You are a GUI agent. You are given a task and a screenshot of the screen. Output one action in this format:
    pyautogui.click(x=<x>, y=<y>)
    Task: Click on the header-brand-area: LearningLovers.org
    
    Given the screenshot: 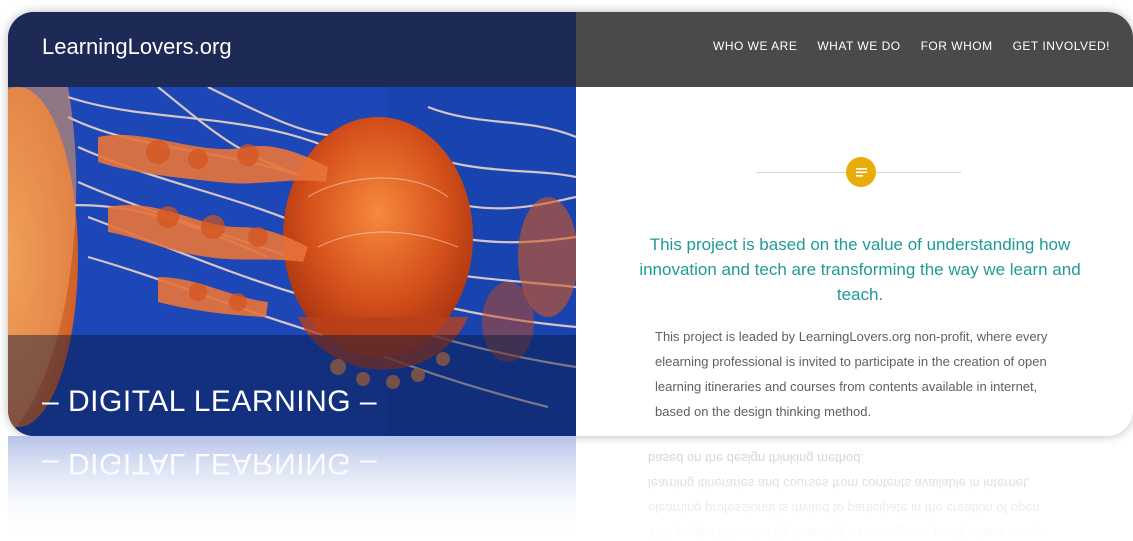 What is the action you would take?
    pyautogui.click(x=292, y=49)
    